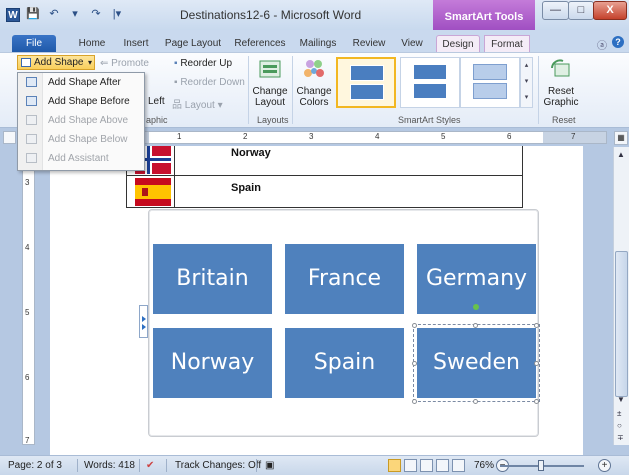 The width and height of the screenshot is (629, 475). What do you see at coordinates (203, 63) in the screenshot?
I see `reorder-up-button: ▪ Reorder Up` at bounding box center [203, 63].